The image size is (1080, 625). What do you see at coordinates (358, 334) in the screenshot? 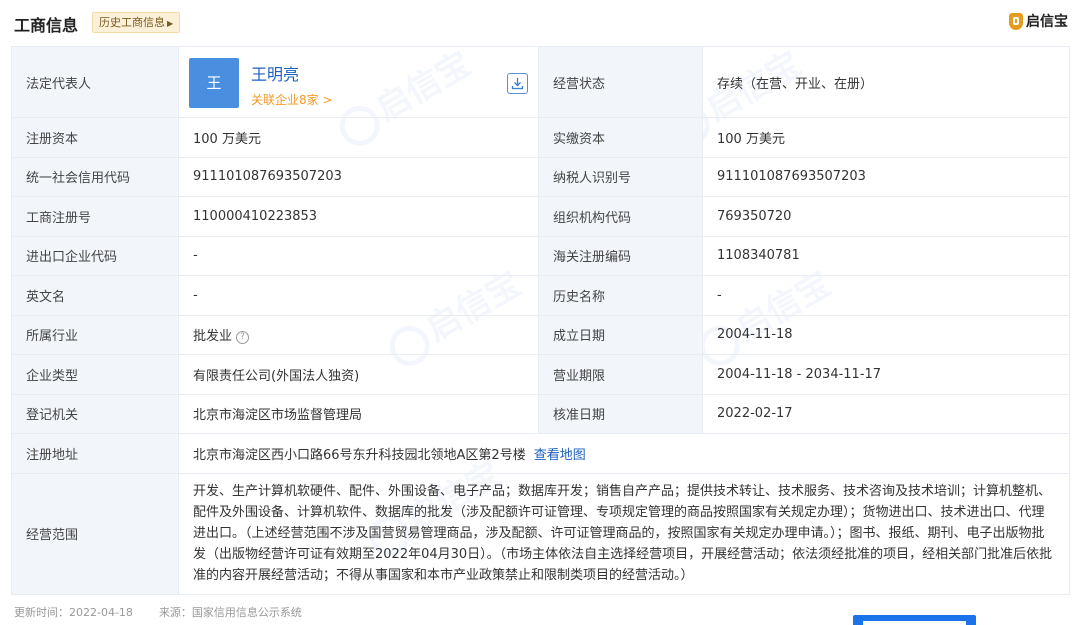
I see `industry-cell: 批发业?` at bounding box center [358, 334].